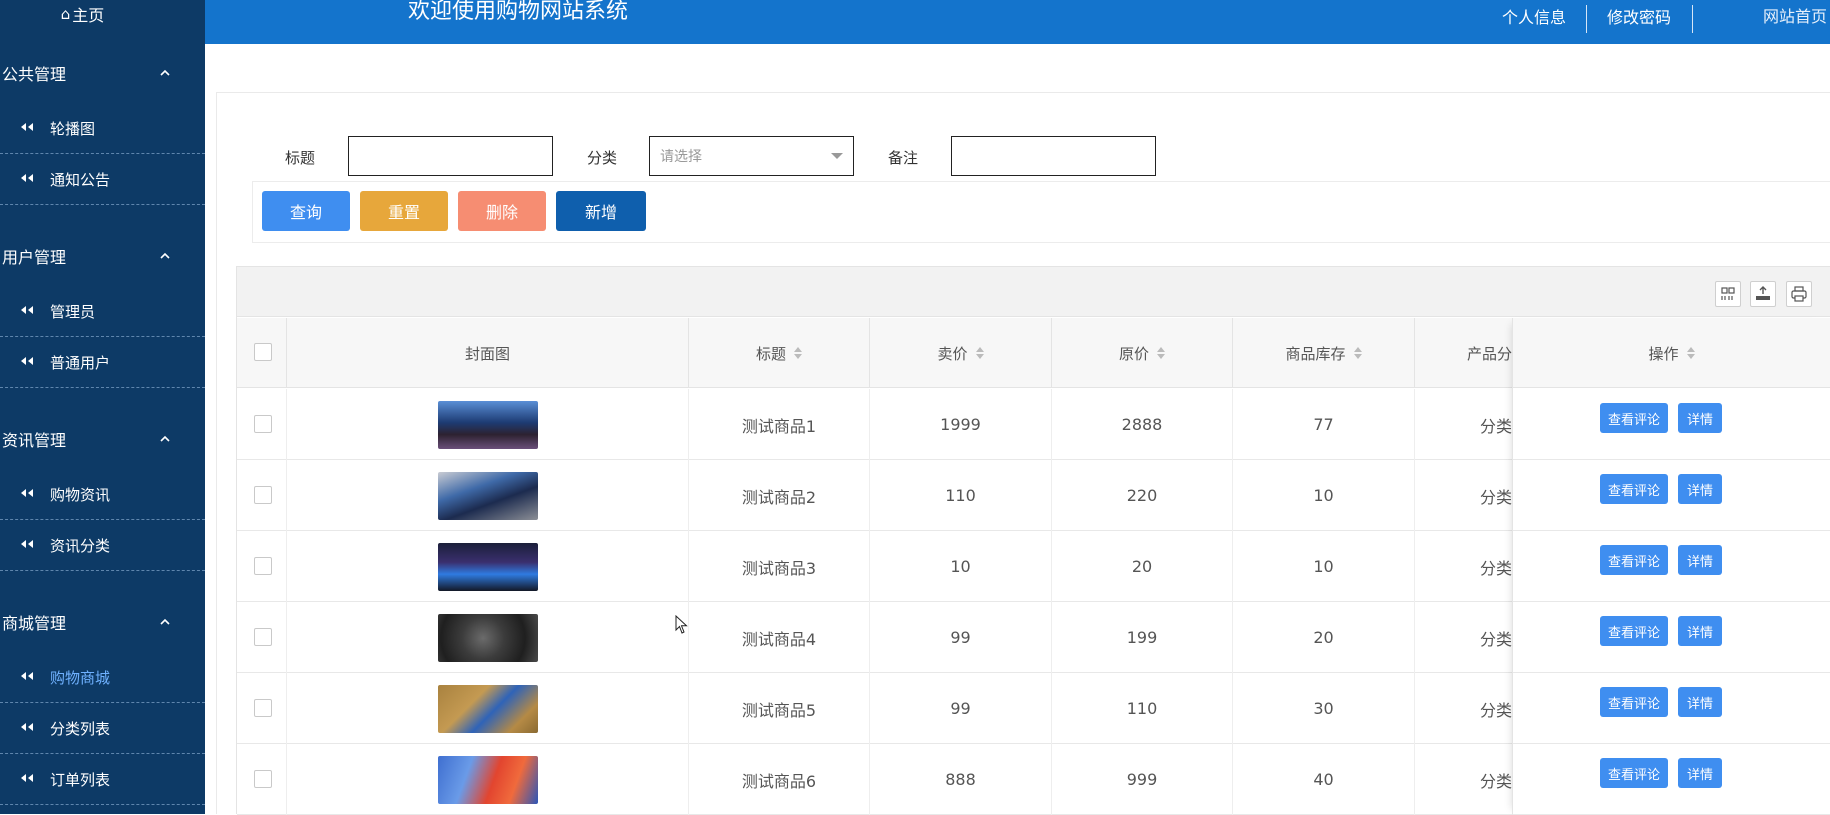 This screenshot has width=1830, height=815. Describe the element at coordinates (961, 424) in the screenshot. I see `price-cell: 1999` at that location.